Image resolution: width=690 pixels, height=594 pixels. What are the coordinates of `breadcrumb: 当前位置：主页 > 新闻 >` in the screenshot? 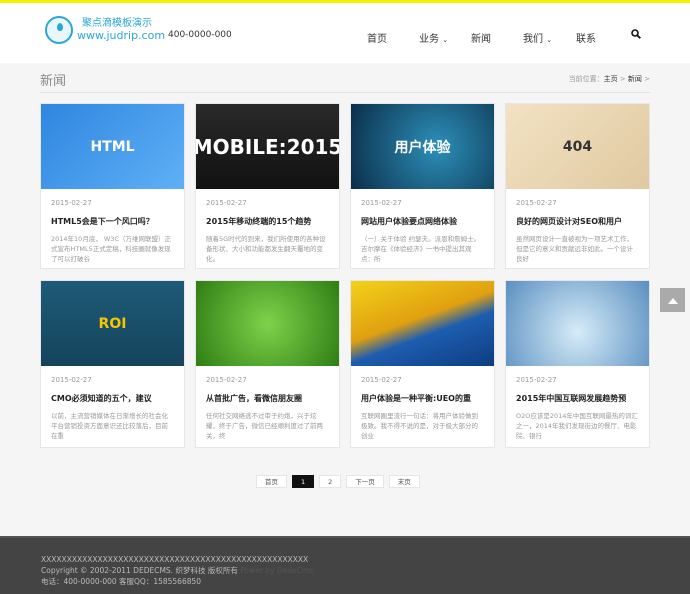 It's located at (609, 79).